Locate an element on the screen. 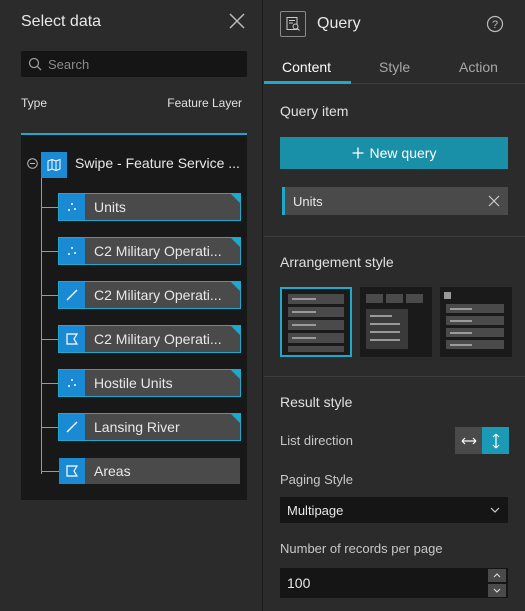 The image size is (525, 611). layer-label: Areas is located at coordinates (112, 471).